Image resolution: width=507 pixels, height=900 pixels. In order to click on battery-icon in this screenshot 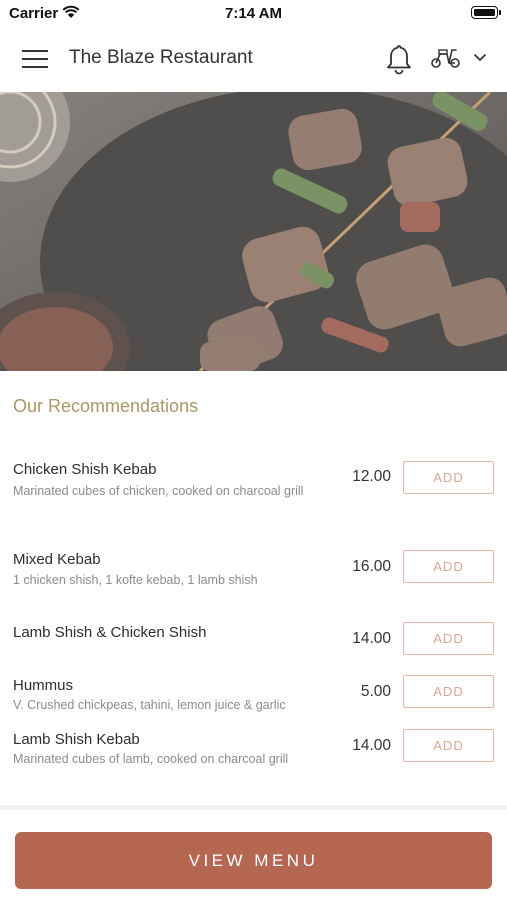, I will do `click(484, 12)`.